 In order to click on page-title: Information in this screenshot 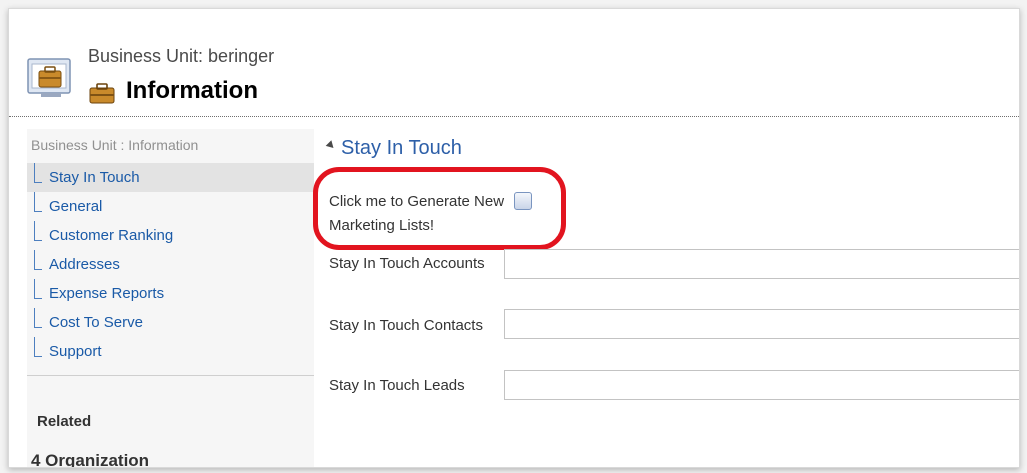, I will do `click(192, 90)`.